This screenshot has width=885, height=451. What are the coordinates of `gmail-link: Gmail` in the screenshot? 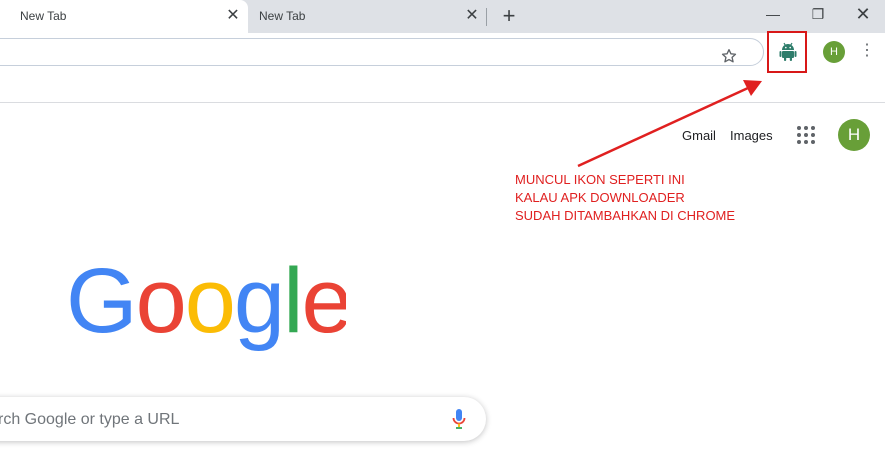 It's located at (699, 135).